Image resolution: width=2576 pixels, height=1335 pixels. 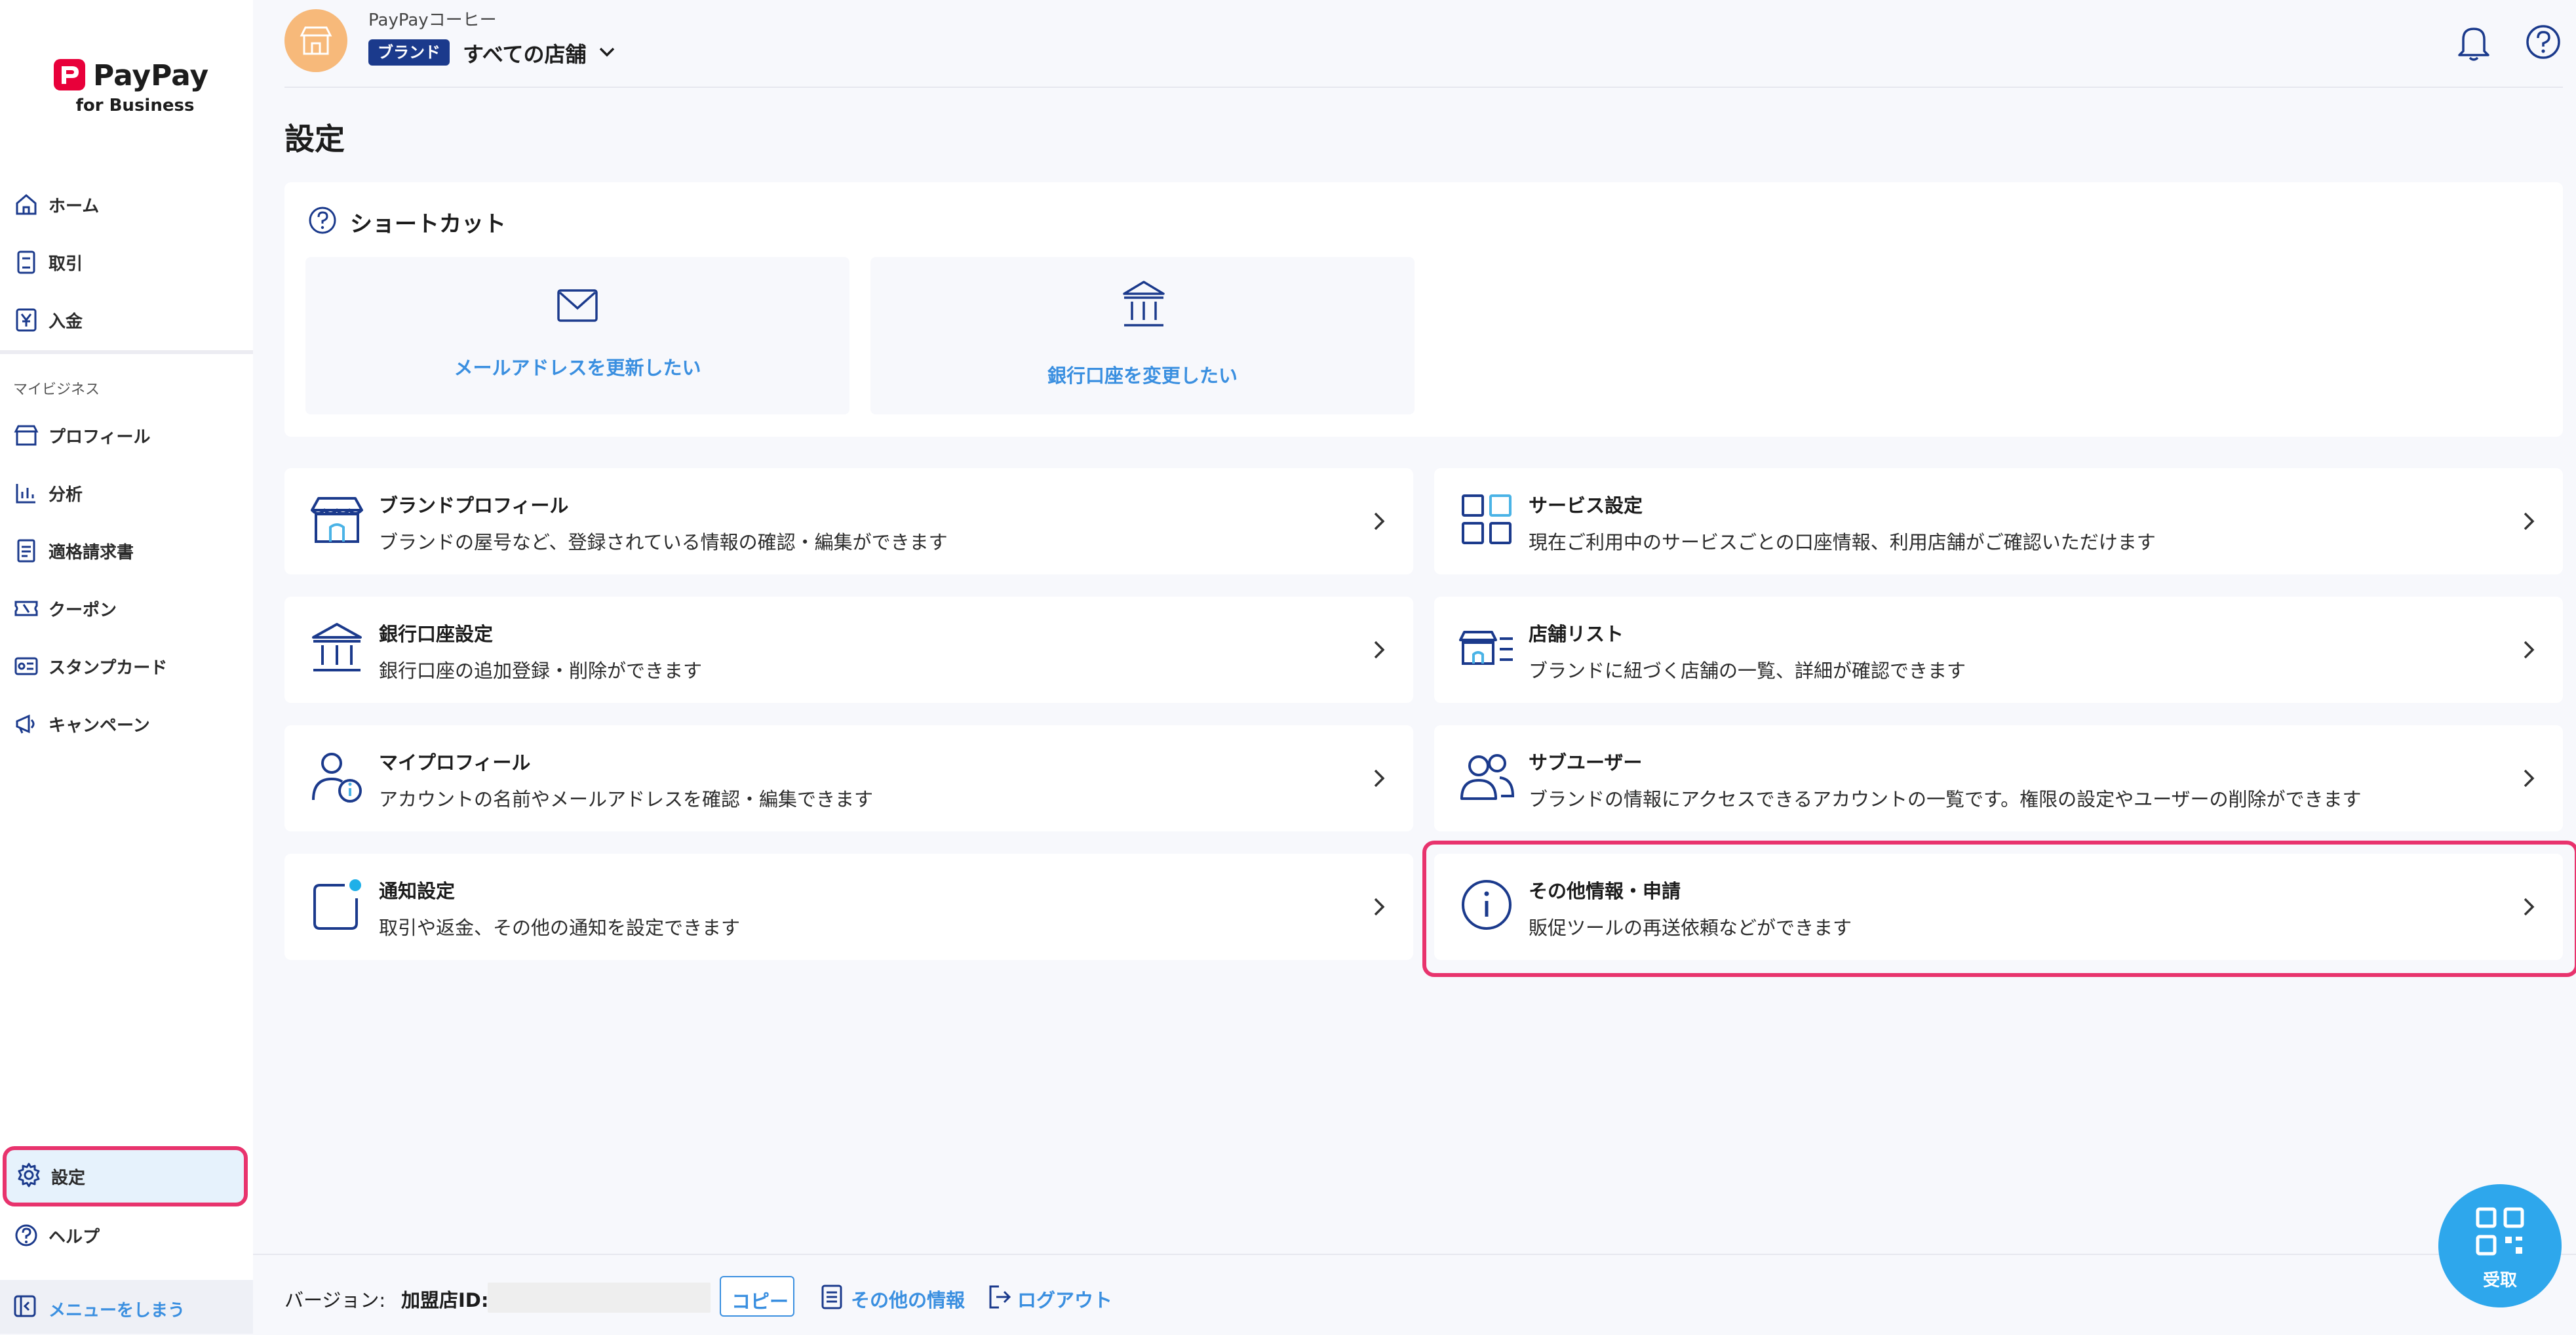 I want to click on merchant-id-label: 加盟店ID:, so click(x=445, y=1300).